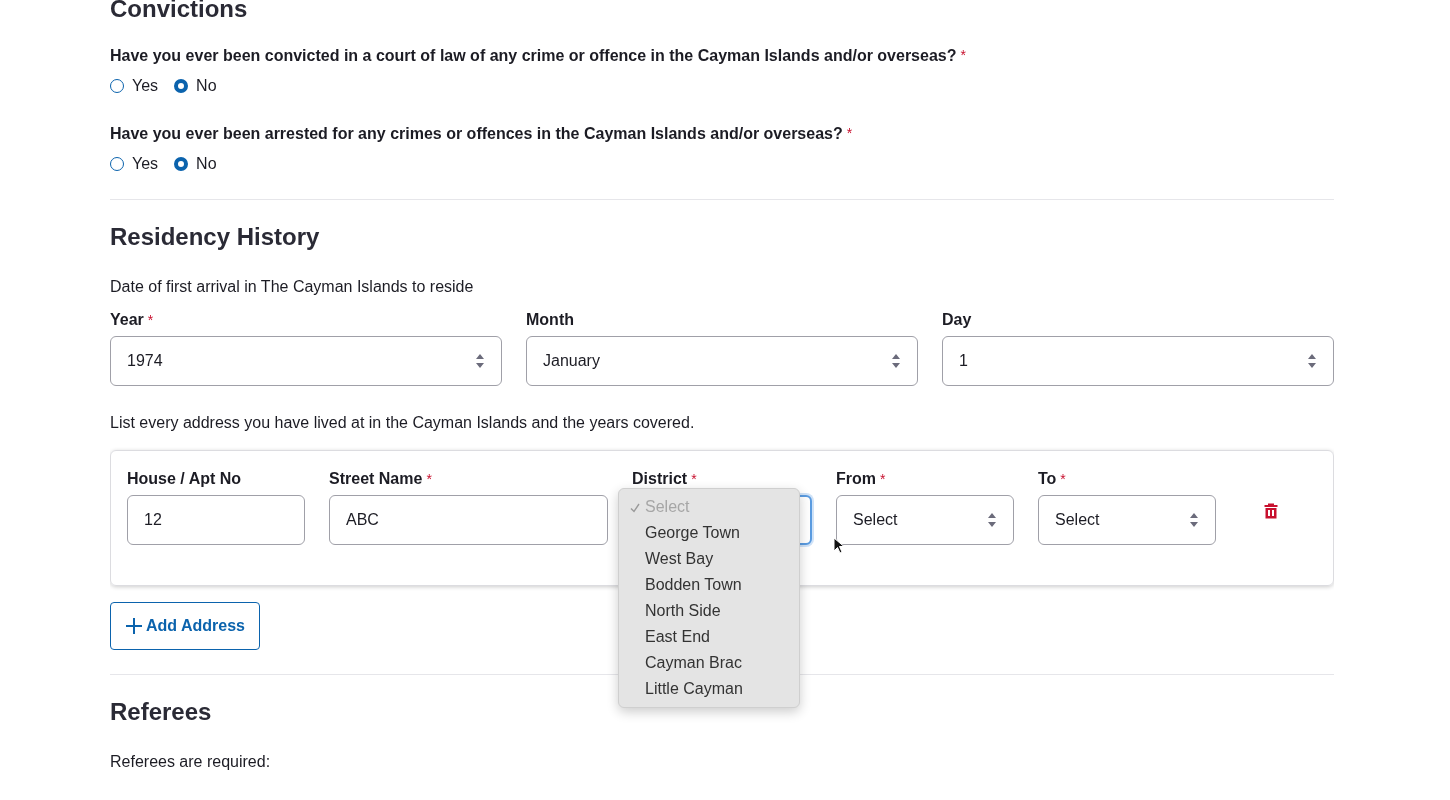  What do you see at coordinates (722, 361) in the screenshot?
I see `select-field: January` at bounding box center [722, 361].